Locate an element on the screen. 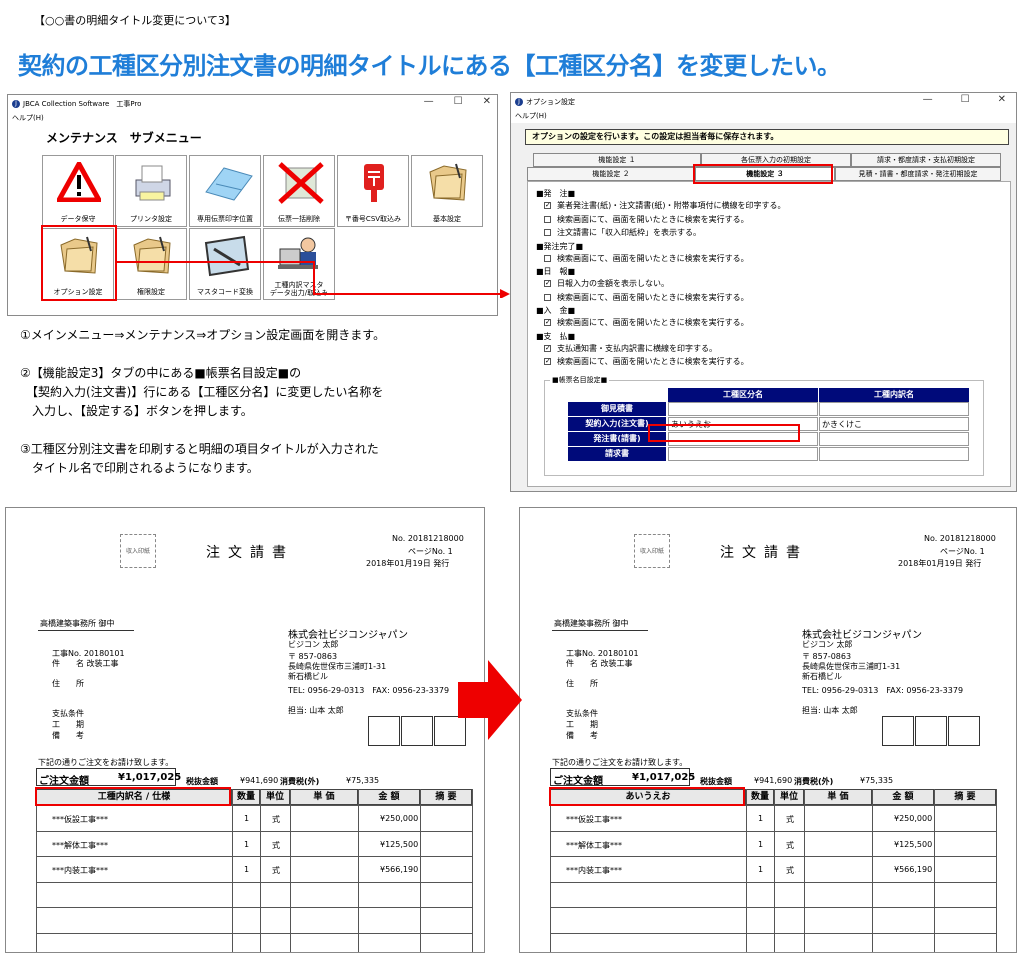 The height and width of the screenshot is (956, 1020). postbox-icon is located at coordinates (374, 183).